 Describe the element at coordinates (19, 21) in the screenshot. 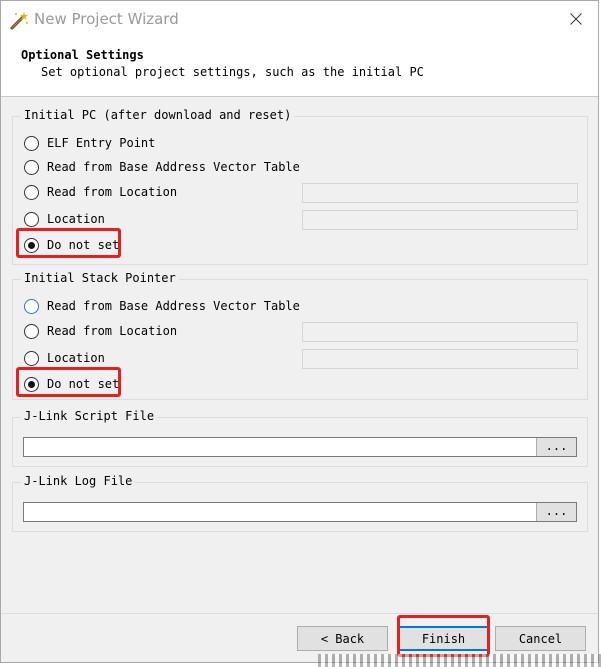

I see `magic-wand-icon` at that location.